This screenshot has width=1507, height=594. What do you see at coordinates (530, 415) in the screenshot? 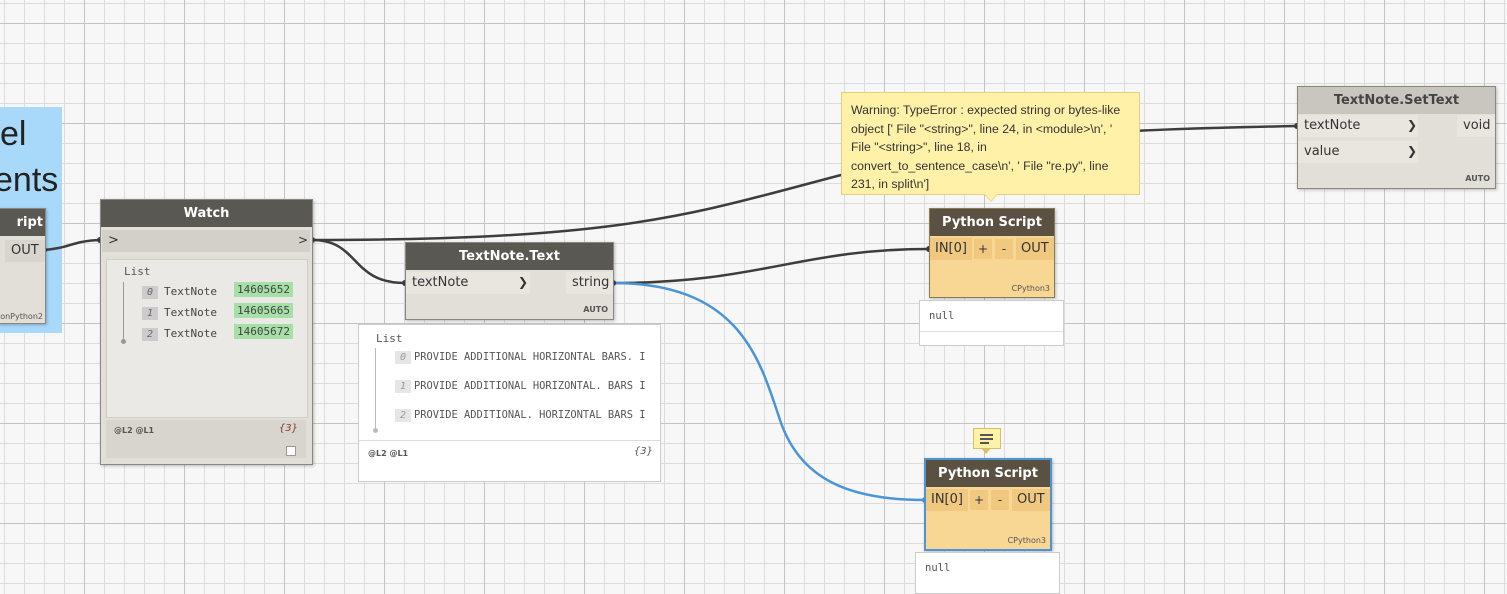
I see `preview-item-text: PROVIDE ADDITIONAL. HORIZONTAL BARS I` at bounding box center [530, 415].